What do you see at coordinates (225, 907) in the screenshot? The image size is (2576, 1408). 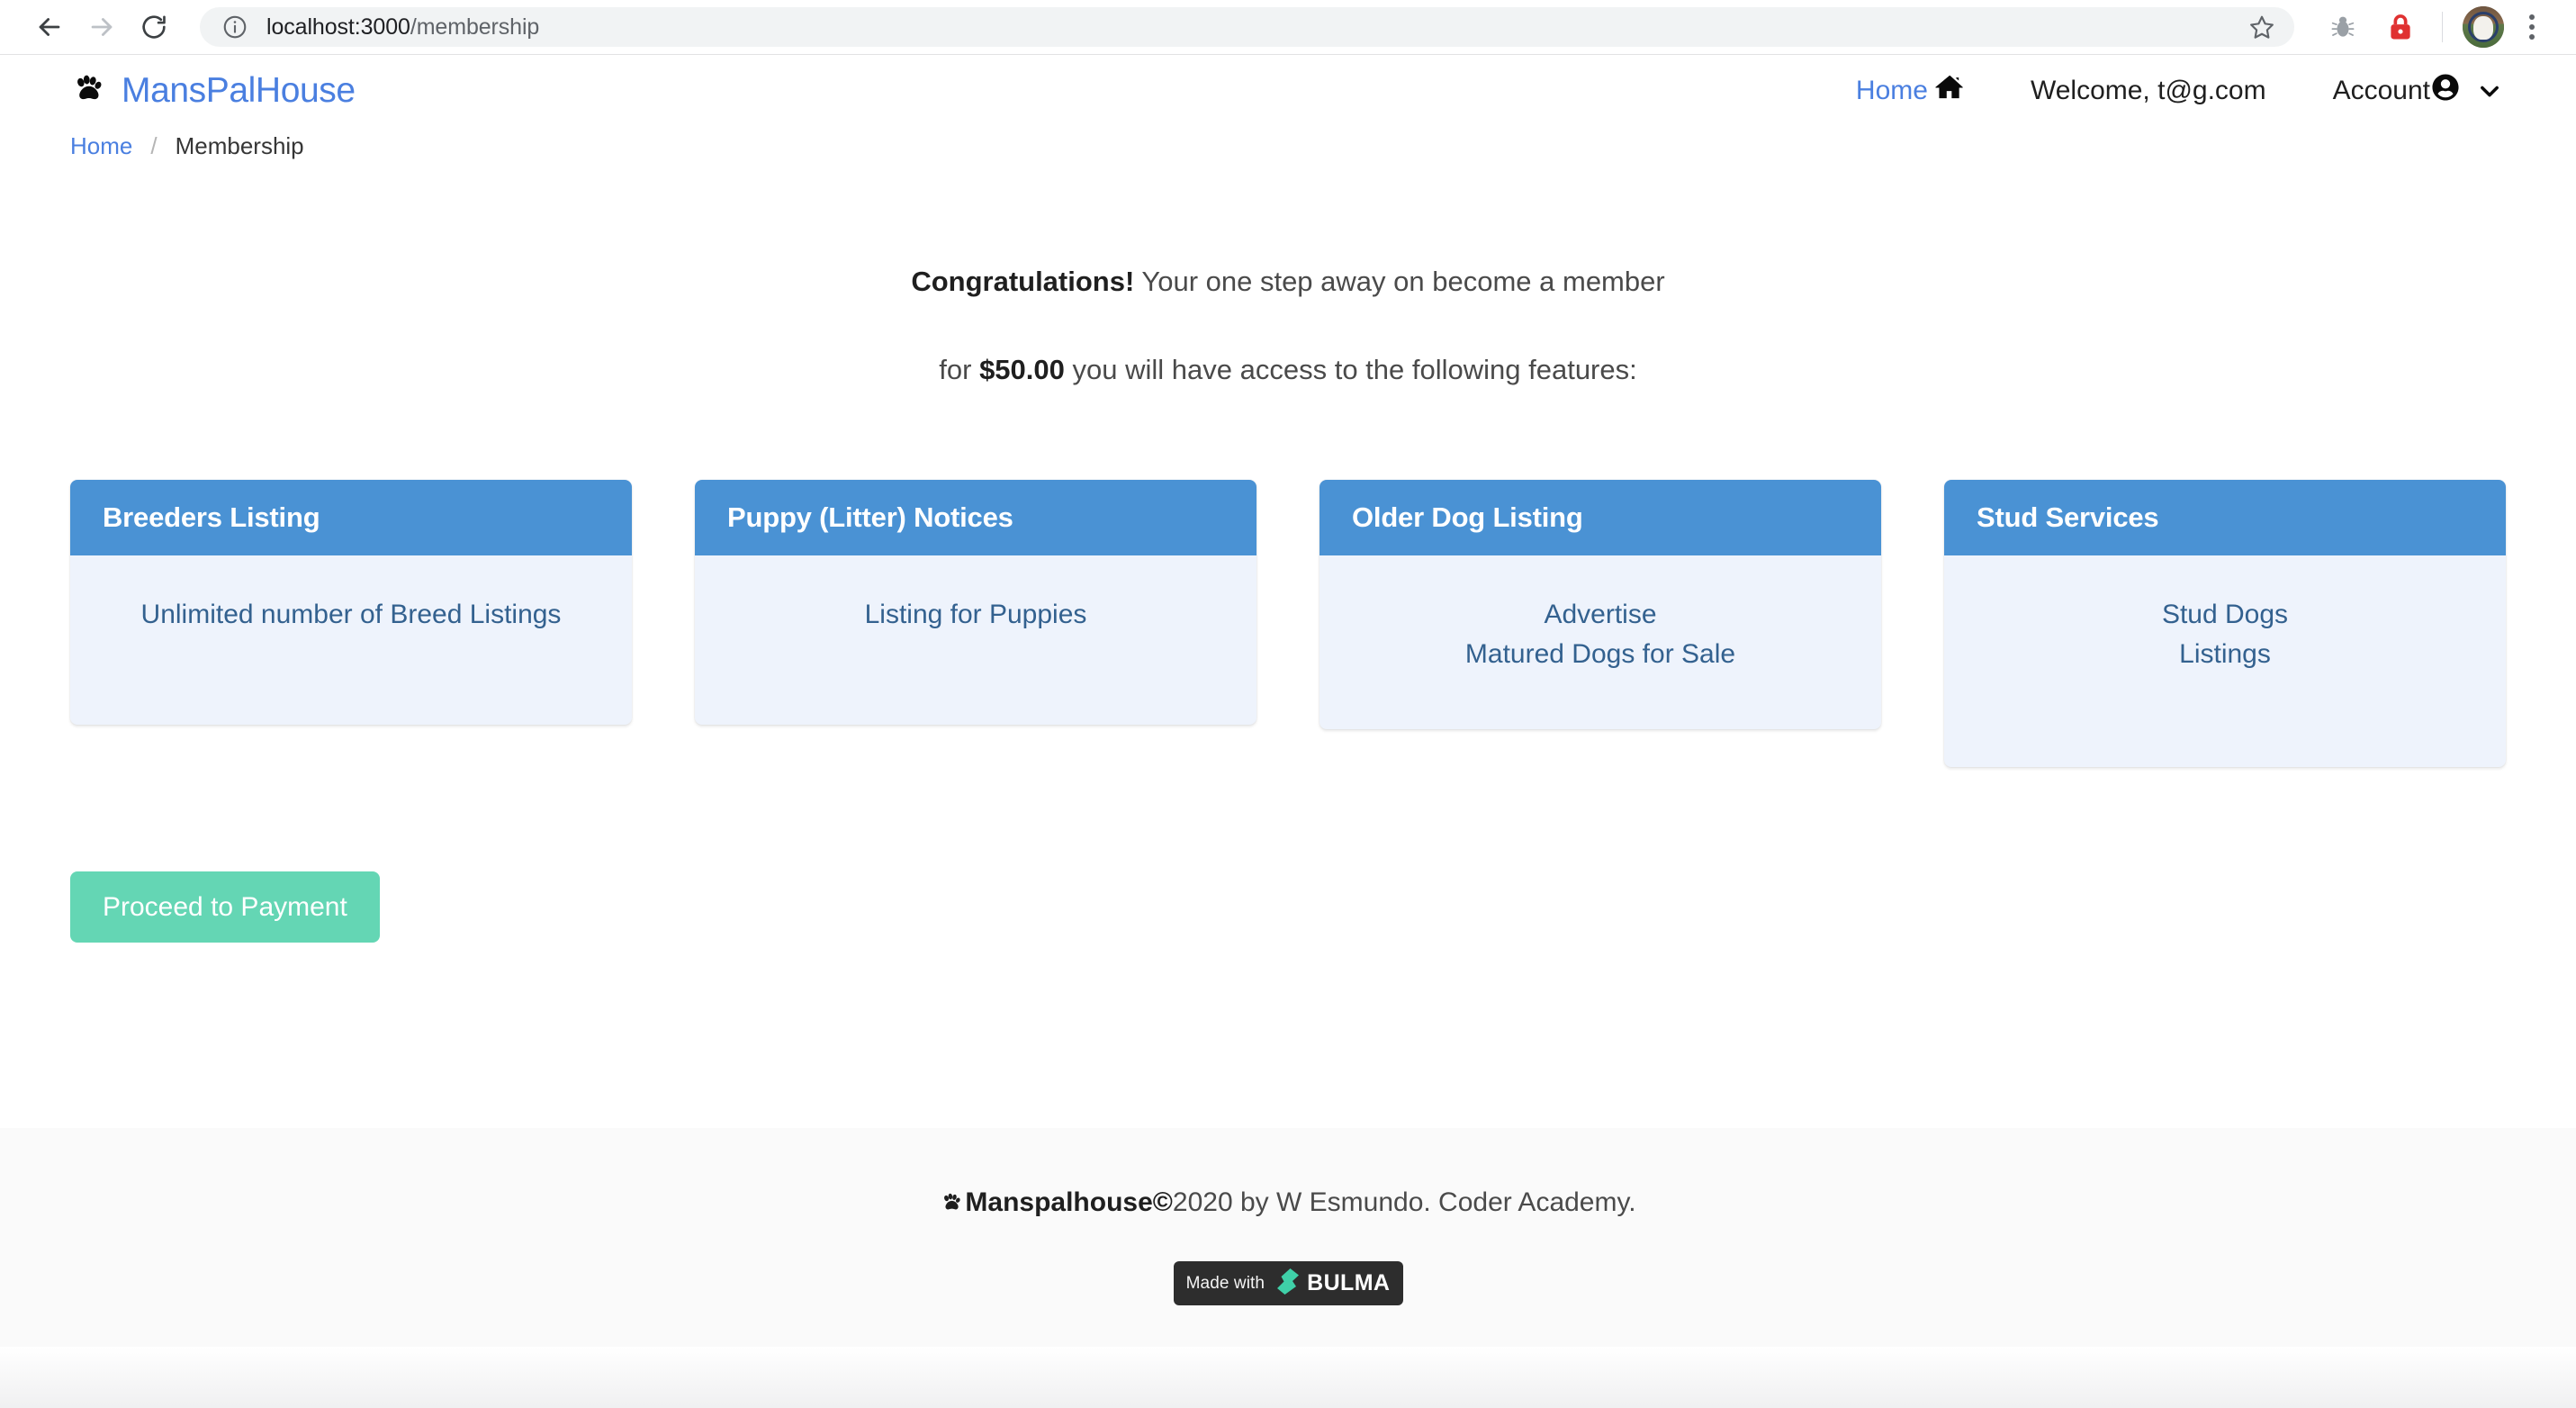 I see `proceed-to-payment-button: Proceed to Payment` at bounding box center [225, 907].